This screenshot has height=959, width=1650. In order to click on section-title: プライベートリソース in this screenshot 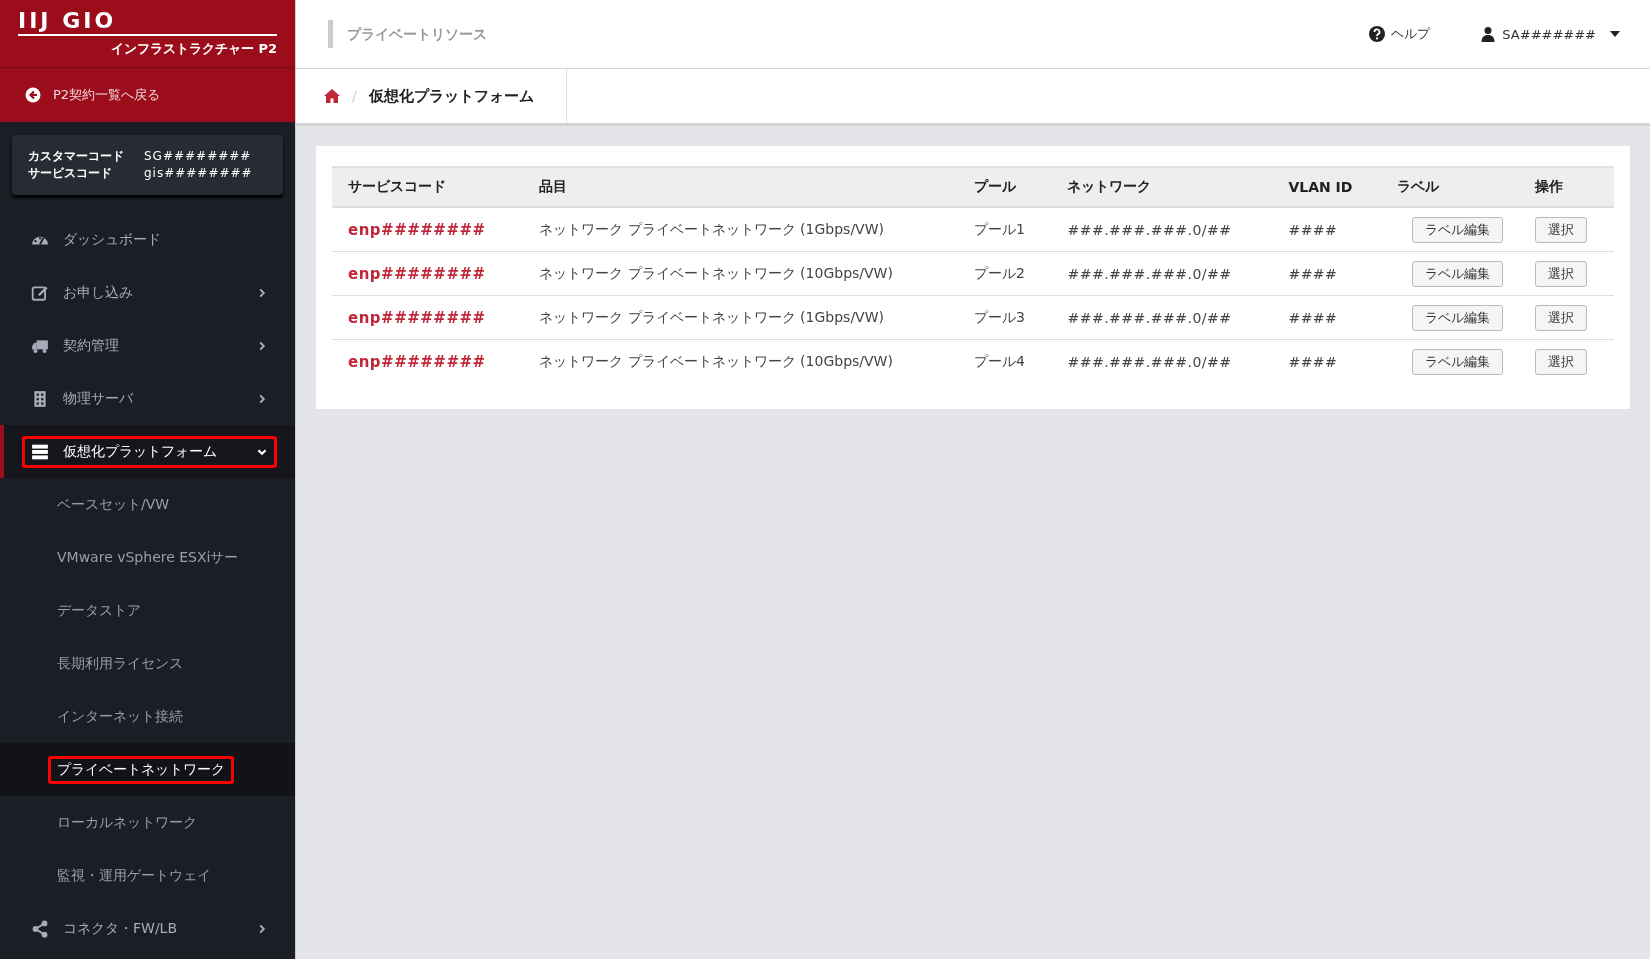, I will do `click(407, 34)`.